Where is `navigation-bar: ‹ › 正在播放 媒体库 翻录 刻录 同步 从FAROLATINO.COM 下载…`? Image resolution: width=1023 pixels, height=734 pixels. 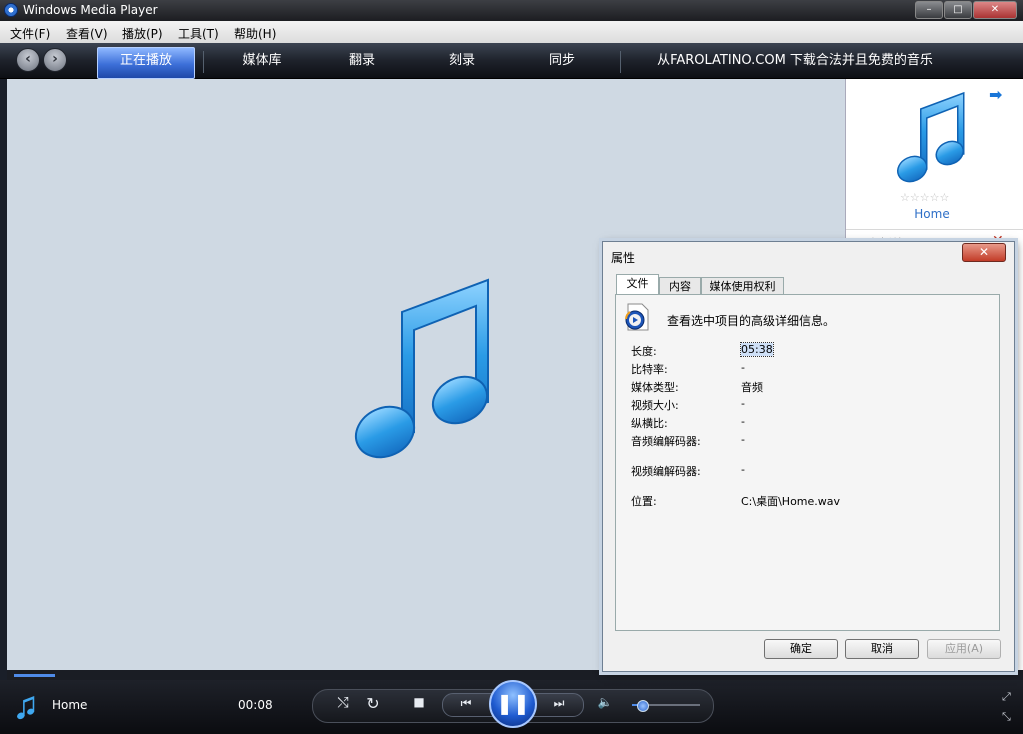
navigation-bar: ‹ › 正在播放 媒体库 翻录 刻录 同步 从FAROLATINO.COM 下载… is located at coordinates (511, 61).